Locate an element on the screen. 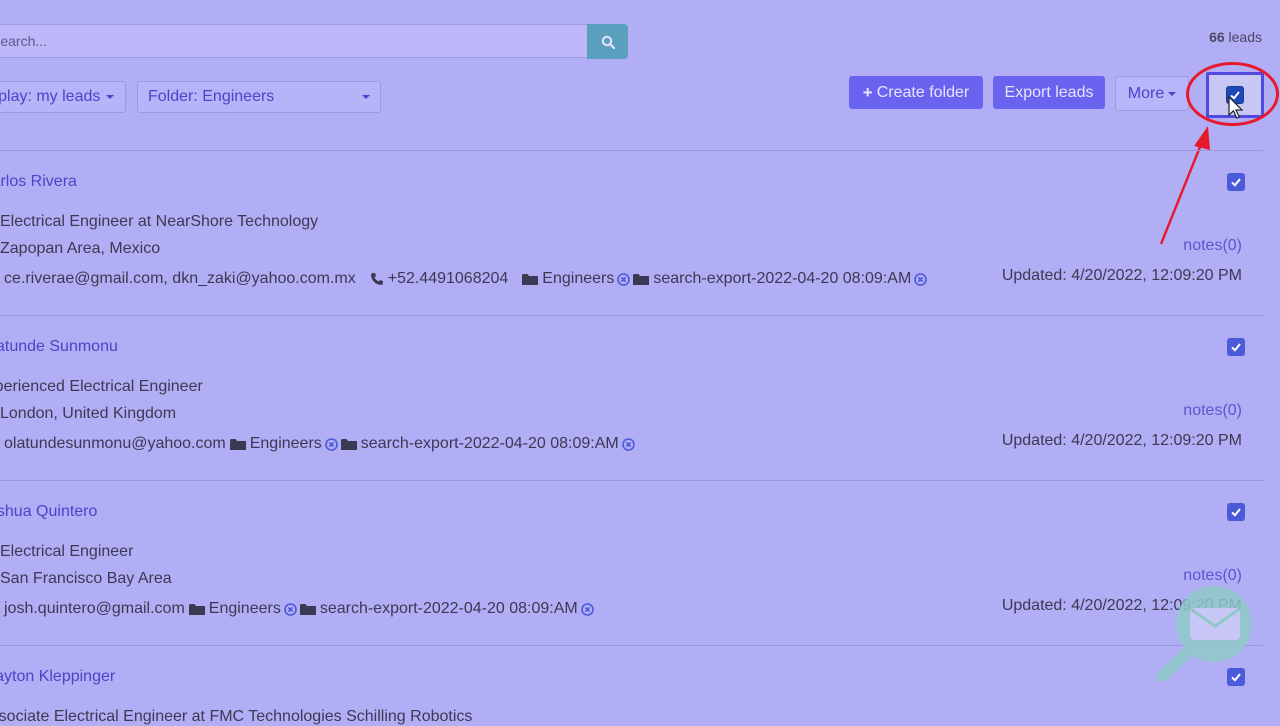 The image size is (1280, 726). select-all-checkbox is located at coordinates (1235, 95).